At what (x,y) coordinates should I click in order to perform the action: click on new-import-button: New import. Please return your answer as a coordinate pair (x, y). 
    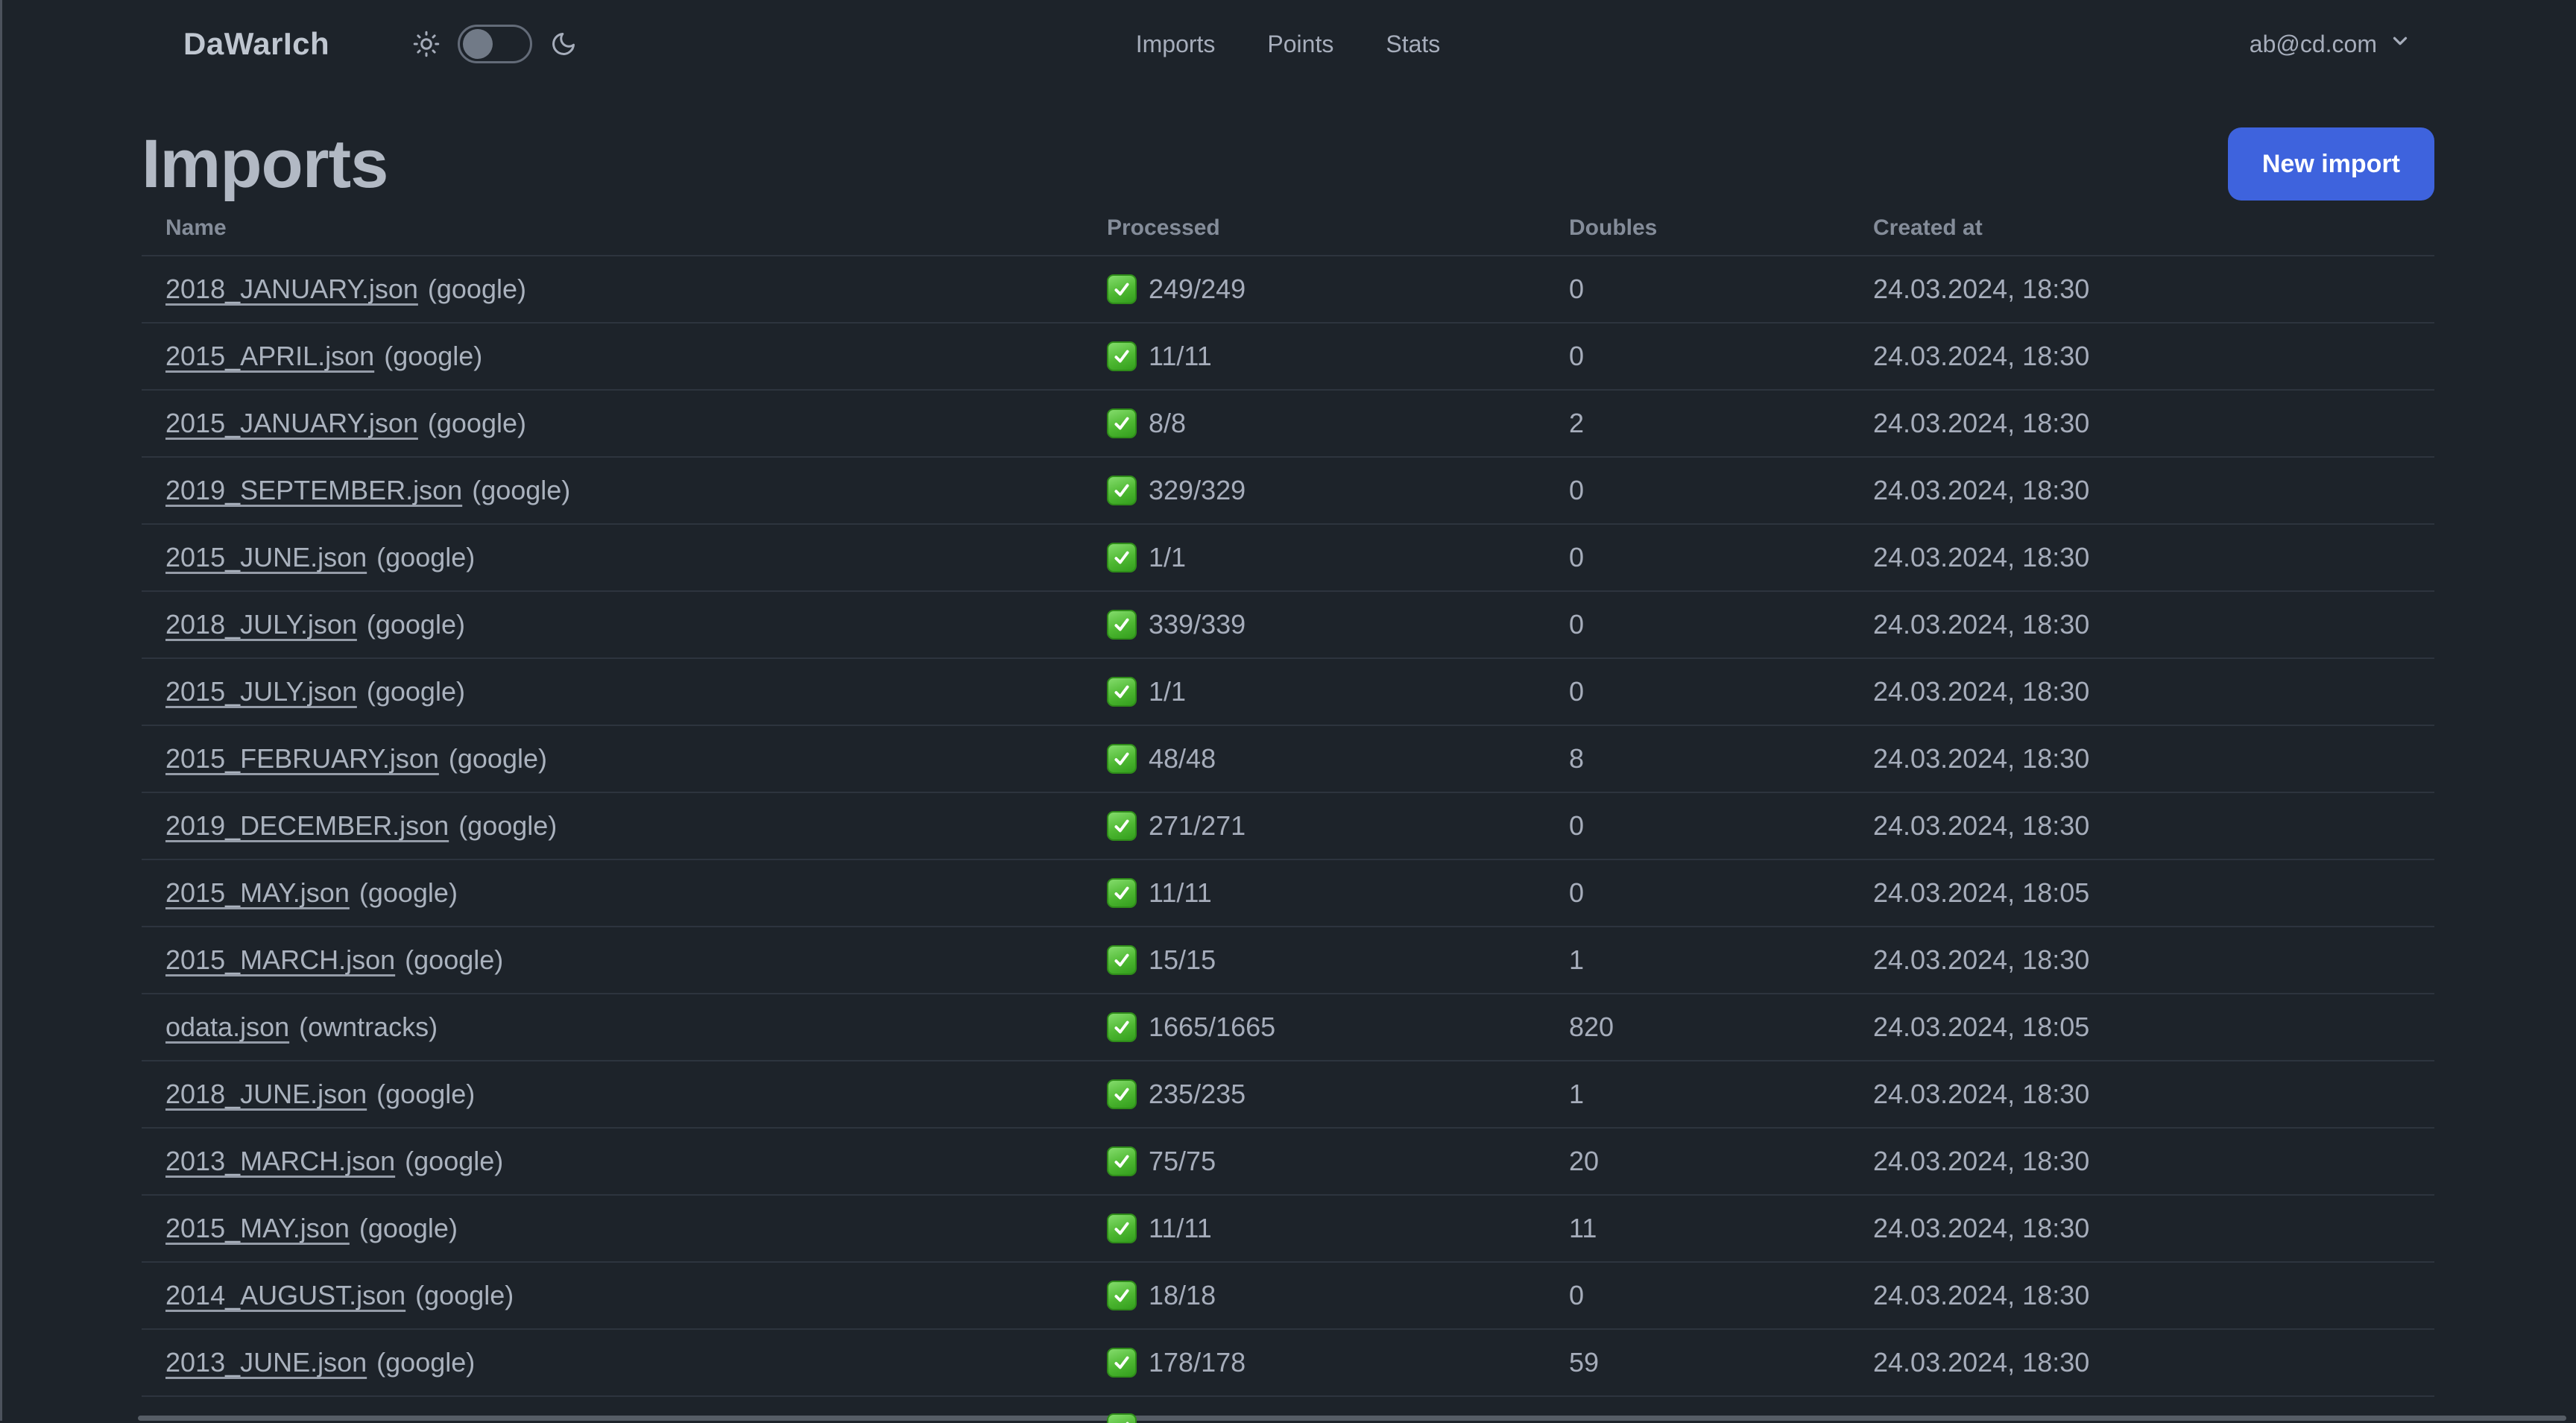
    Looking at the image, I should click on (2330, 164).